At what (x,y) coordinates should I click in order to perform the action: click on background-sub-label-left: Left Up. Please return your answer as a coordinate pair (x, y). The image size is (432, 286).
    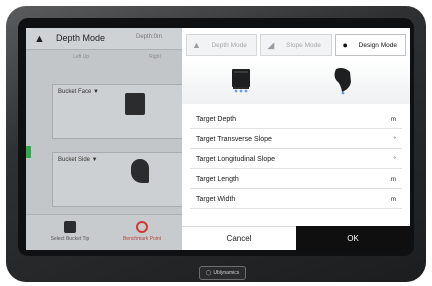
    Looking at the image, I should click on (81, 57).